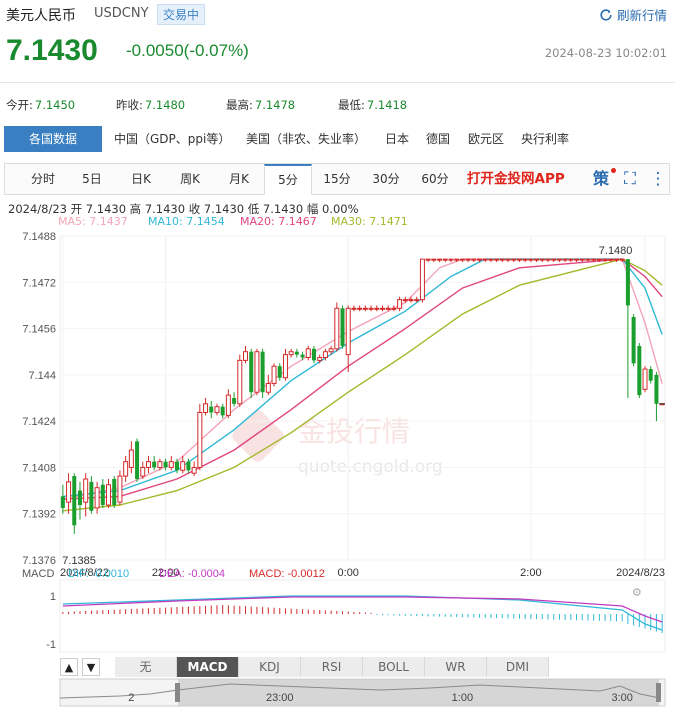  Describe the element at coordinates (486, 139) in the screenshot. I see `category-eurozone: 欧元区` at that location.